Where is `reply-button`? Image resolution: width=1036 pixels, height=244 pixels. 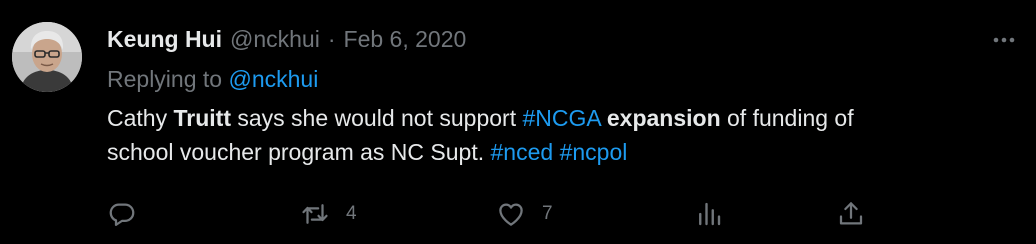
reply-button is located at coordinates (122, 214).